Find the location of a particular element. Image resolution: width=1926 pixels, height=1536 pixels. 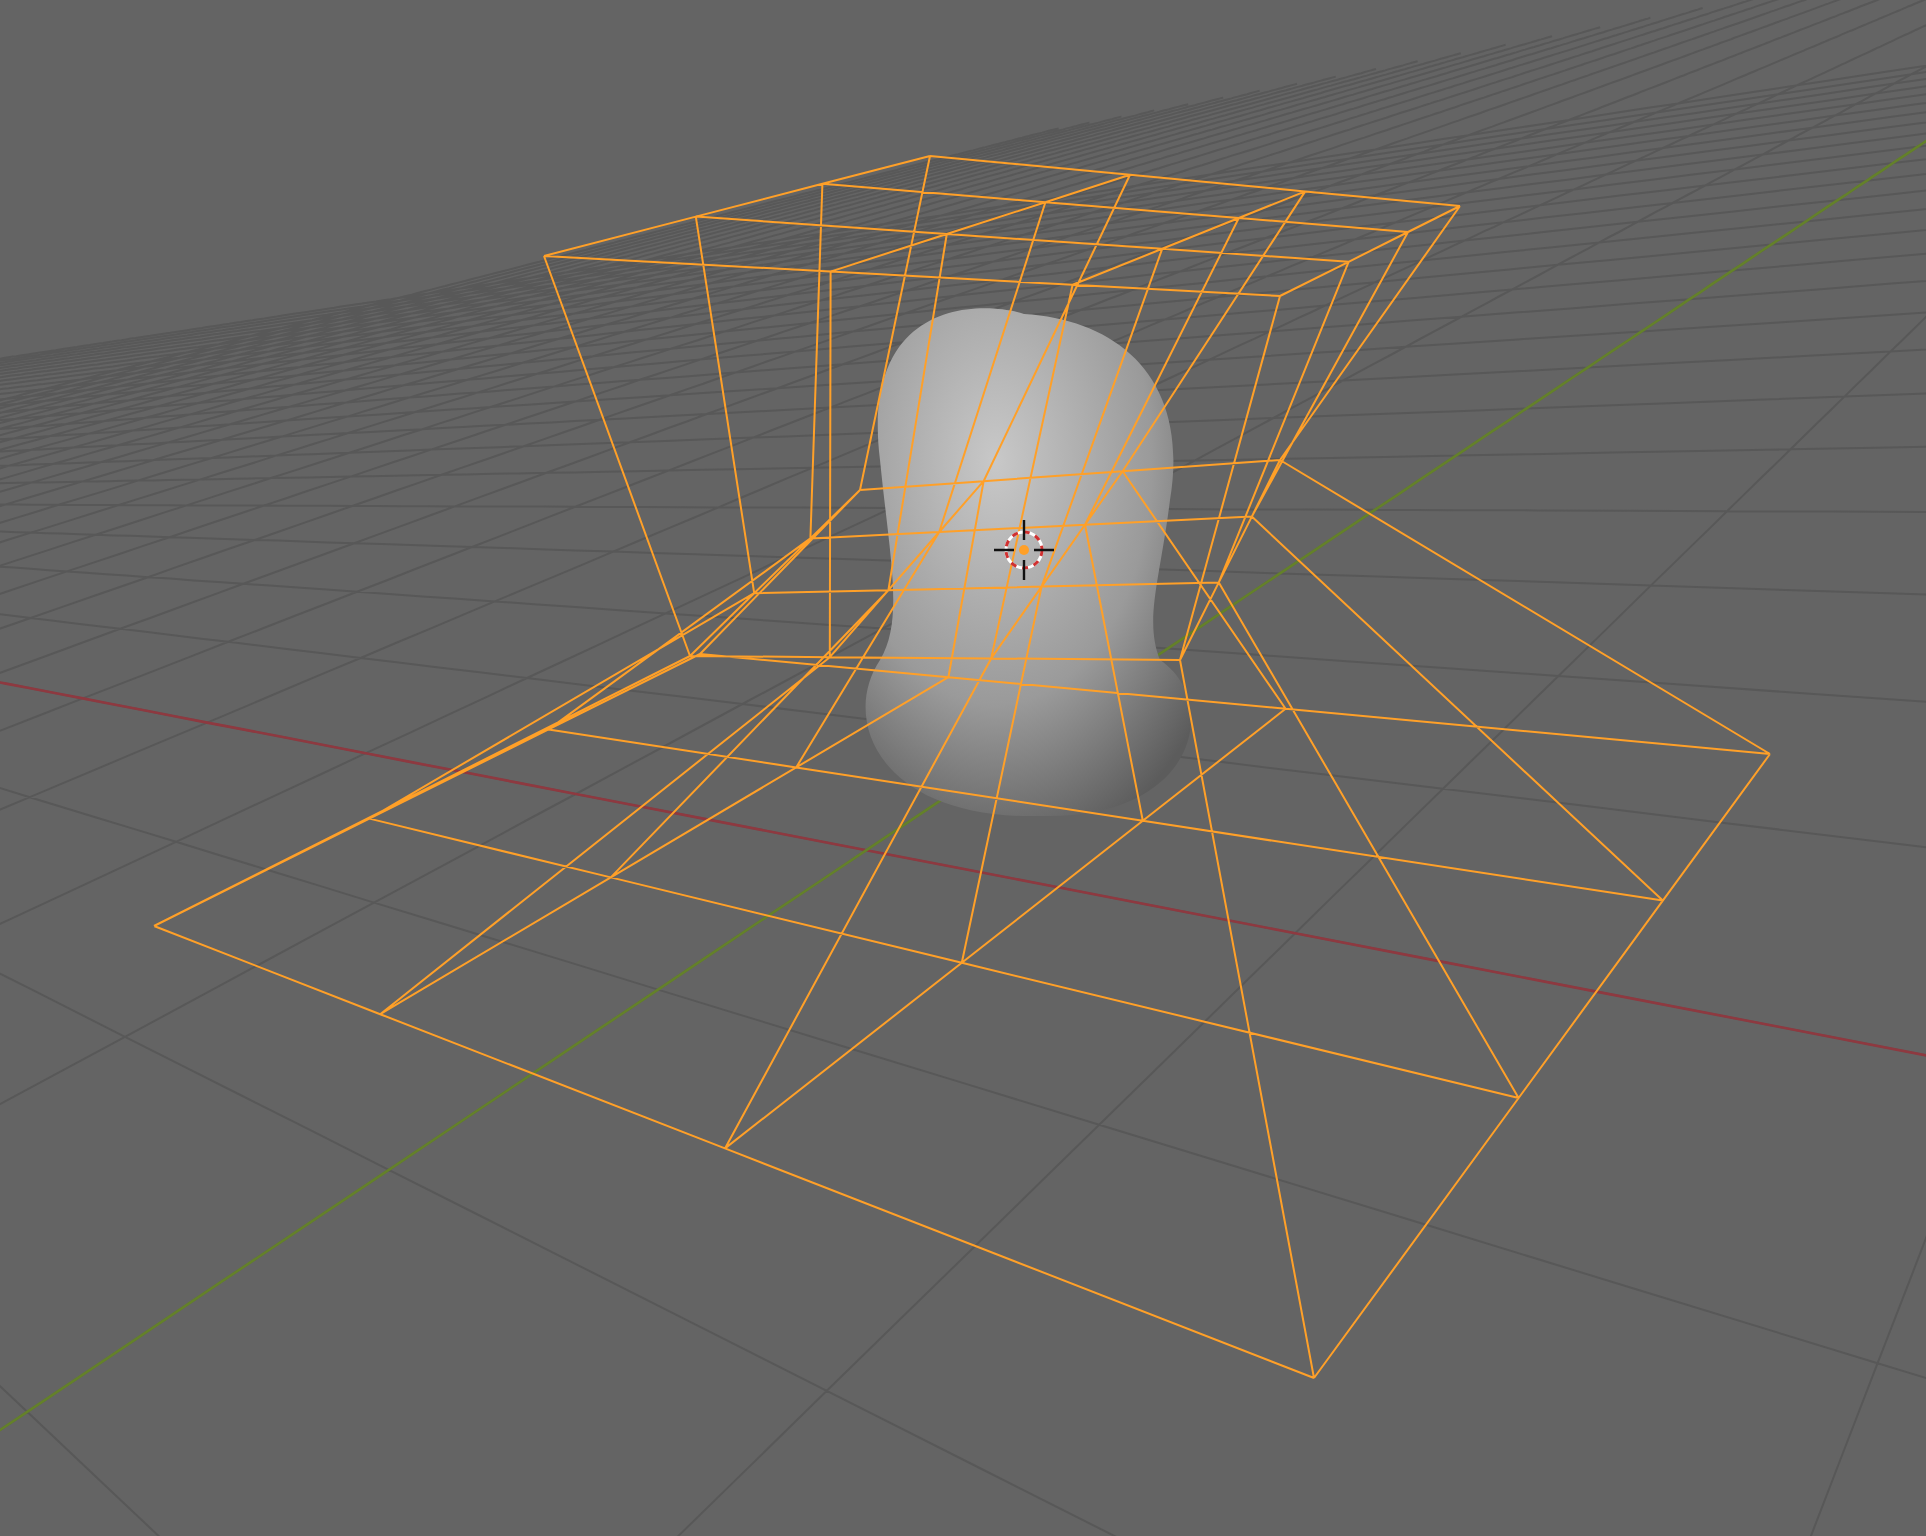

3d-cursor-icon is located at coordinates (1024, 550).